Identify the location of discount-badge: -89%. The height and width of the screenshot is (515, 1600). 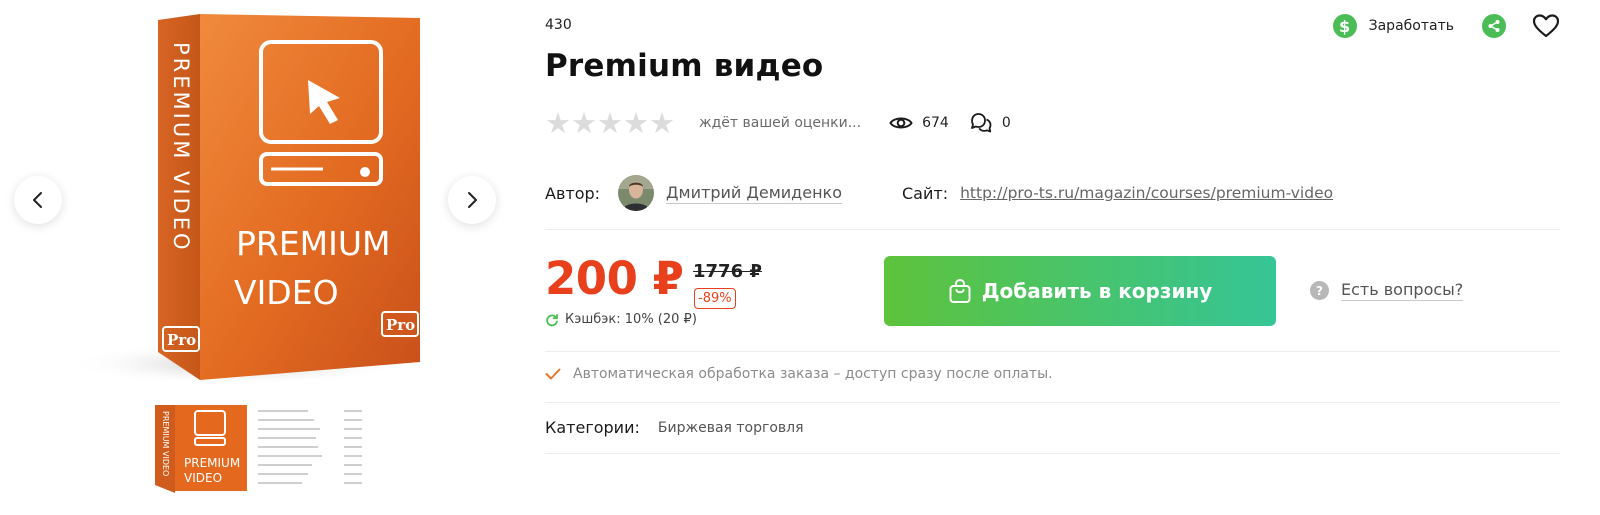
(715, 298).